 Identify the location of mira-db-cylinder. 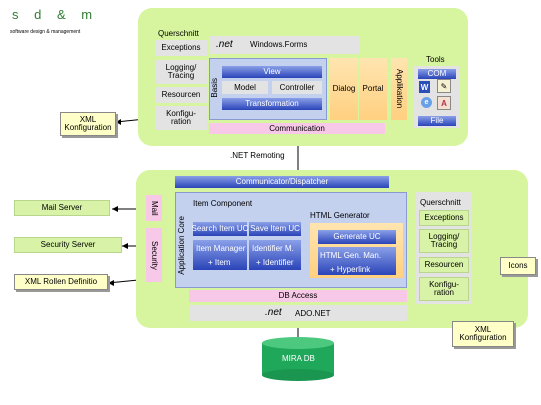
(298, 359).